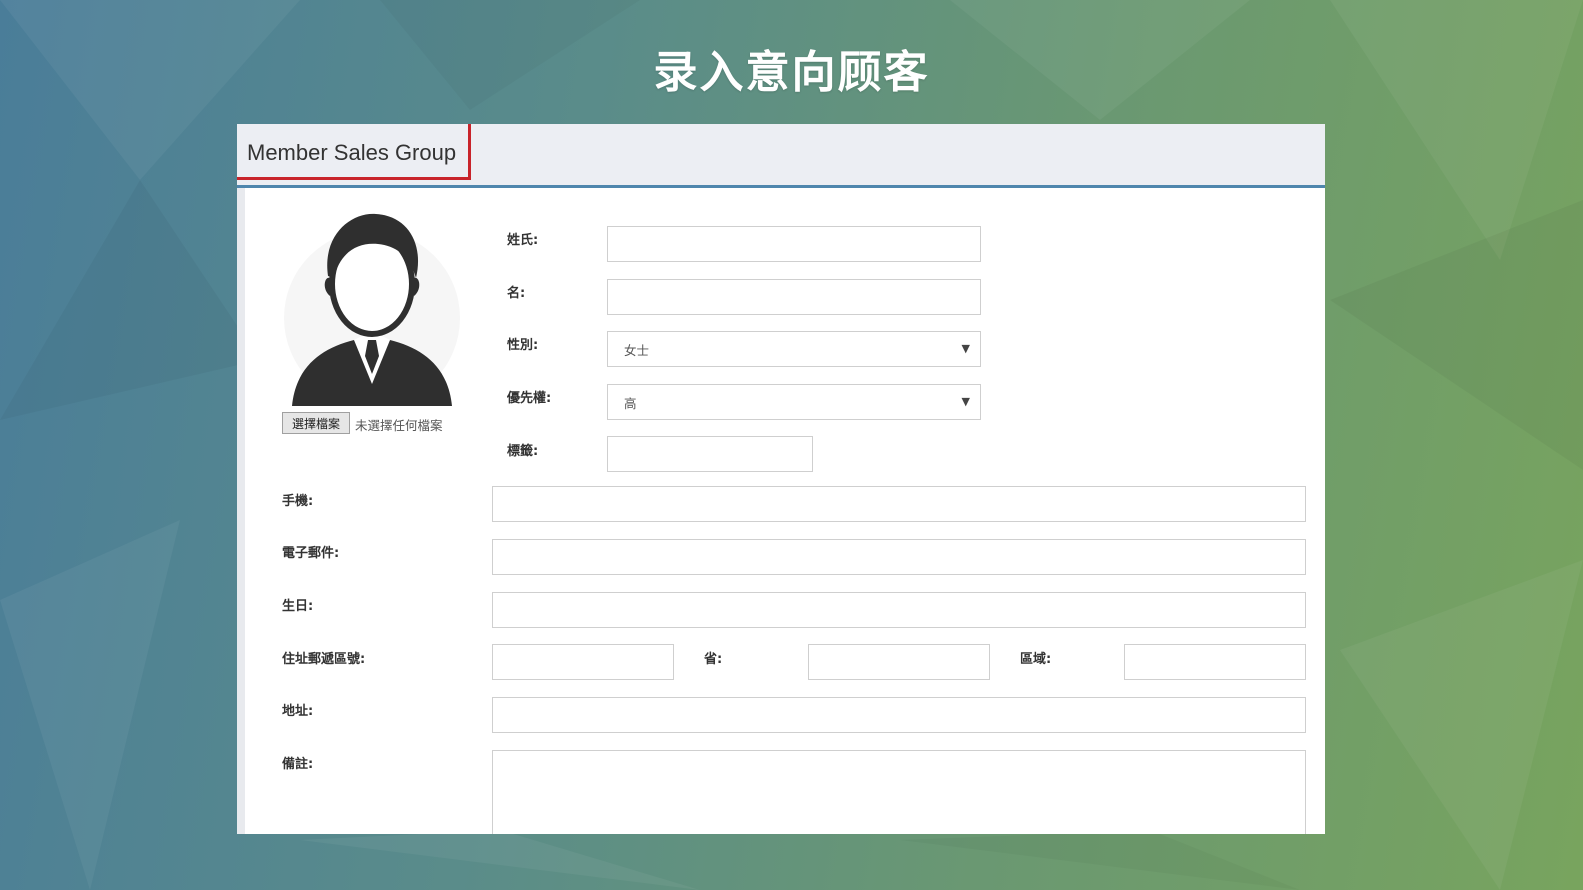 The height and width of the screenshot is (890, 1583). What do you see at coordinates (637, 350) in the screenshot?
I see `gender-value: 女士` at bounding box center [637, 350].